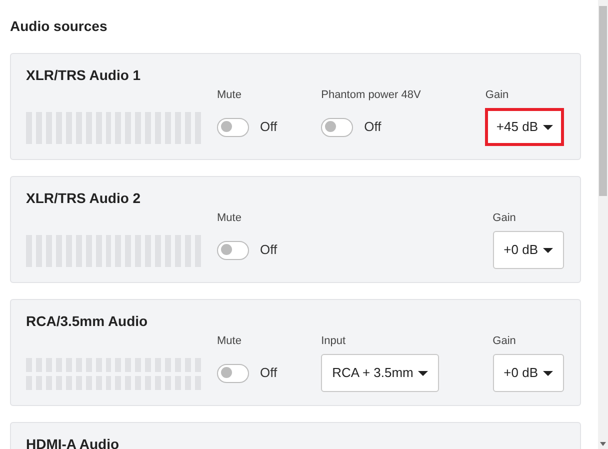  Describe the element at coordinates (380, 373) in the screenshot. I see `dropdown-select: RCA + 3.5mm` at that location.